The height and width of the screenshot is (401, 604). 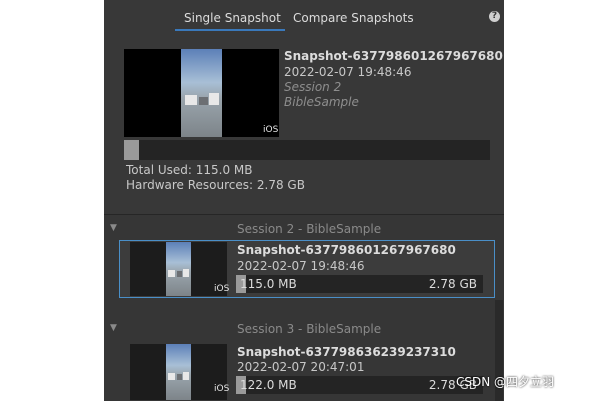 I want to click on total-used: Total Used: 115.0 MB, so click(x=189, y=170).